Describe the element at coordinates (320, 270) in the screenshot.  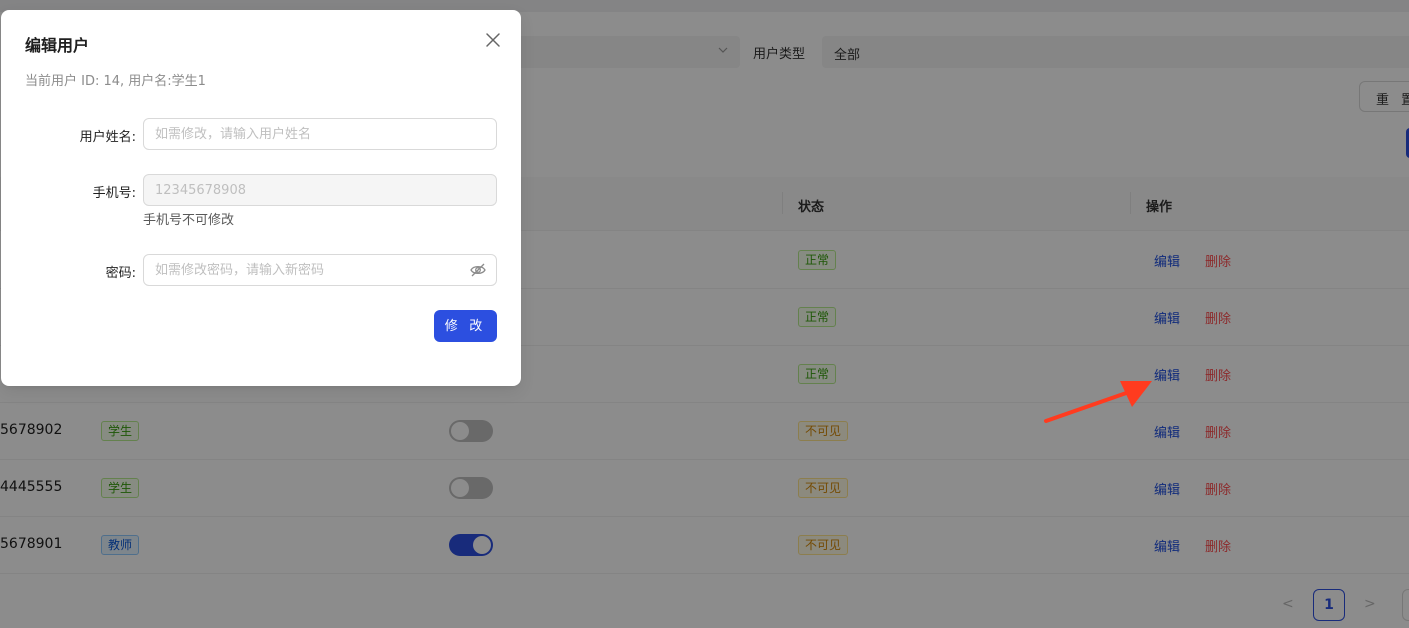
I see `password-input` at that location.